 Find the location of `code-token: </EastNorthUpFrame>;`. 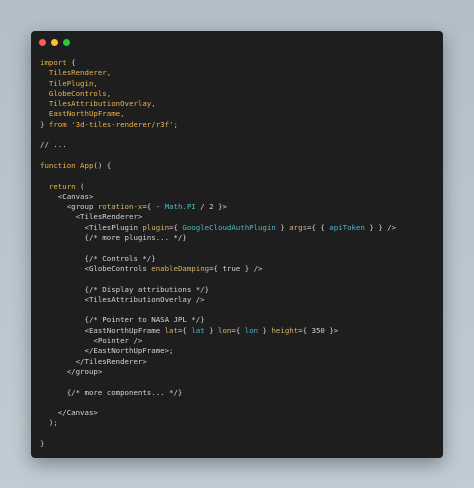

code-token: </EastNorthUpFrame>; is located at coordinates (107, 351).